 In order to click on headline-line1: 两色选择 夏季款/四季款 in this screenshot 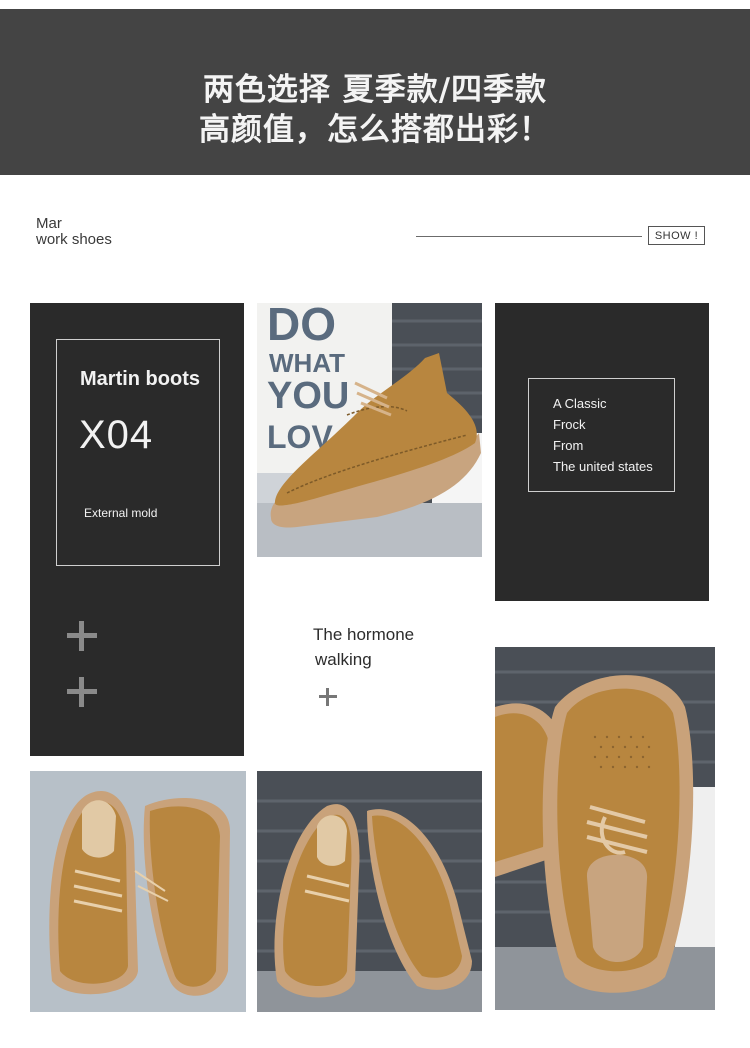, I will do `click(375, 90)`.